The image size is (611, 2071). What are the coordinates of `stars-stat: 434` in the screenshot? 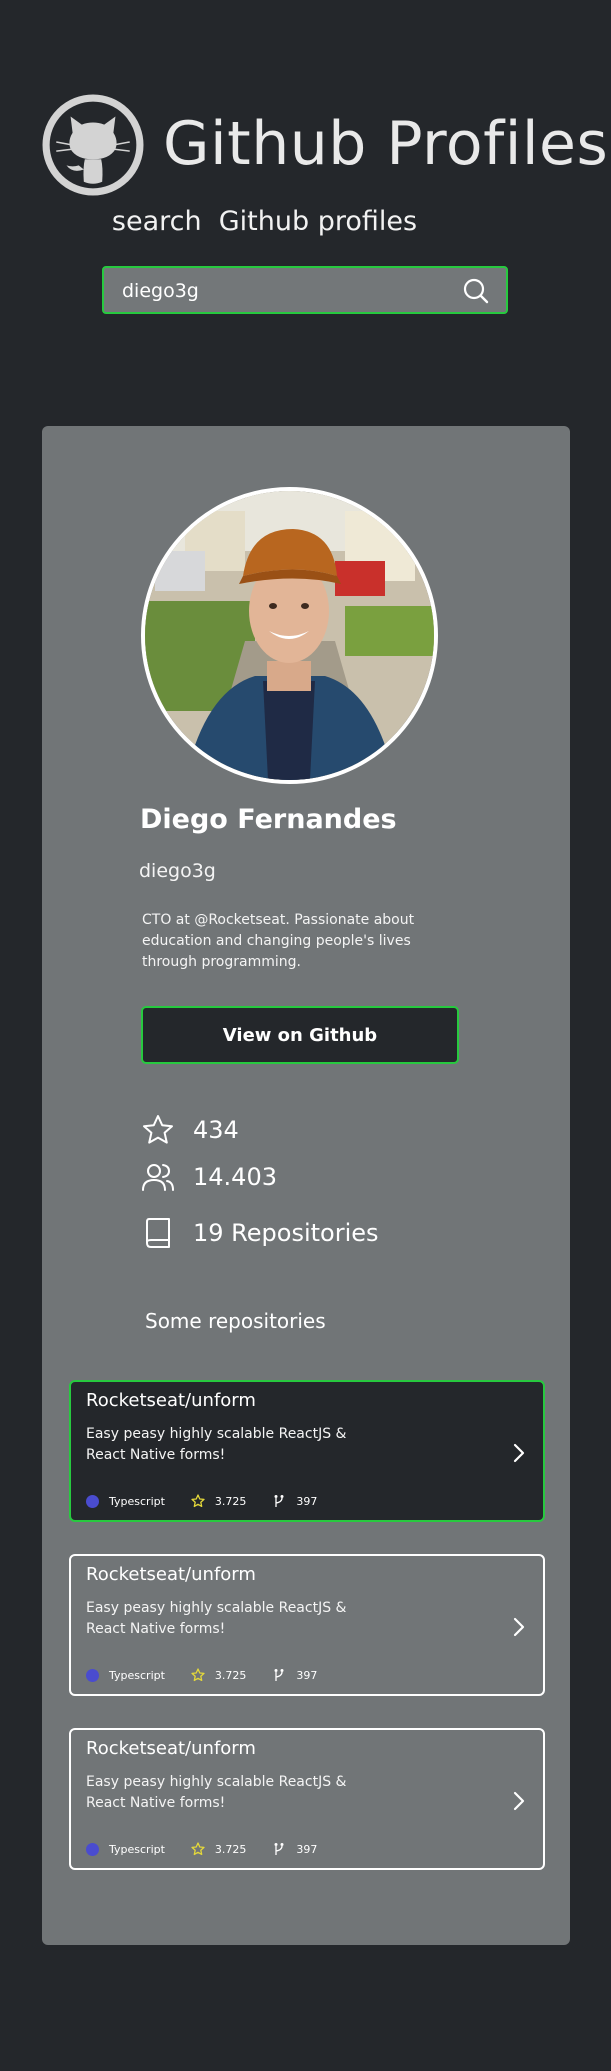 It's located at (190, 1130).